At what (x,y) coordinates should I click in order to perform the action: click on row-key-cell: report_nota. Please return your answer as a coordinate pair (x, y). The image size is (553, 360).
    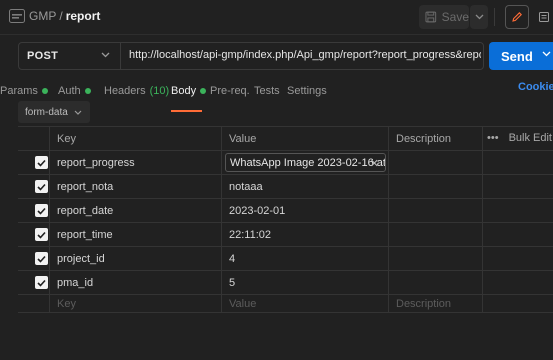
    Looking at the image, I should click on (136, 186).